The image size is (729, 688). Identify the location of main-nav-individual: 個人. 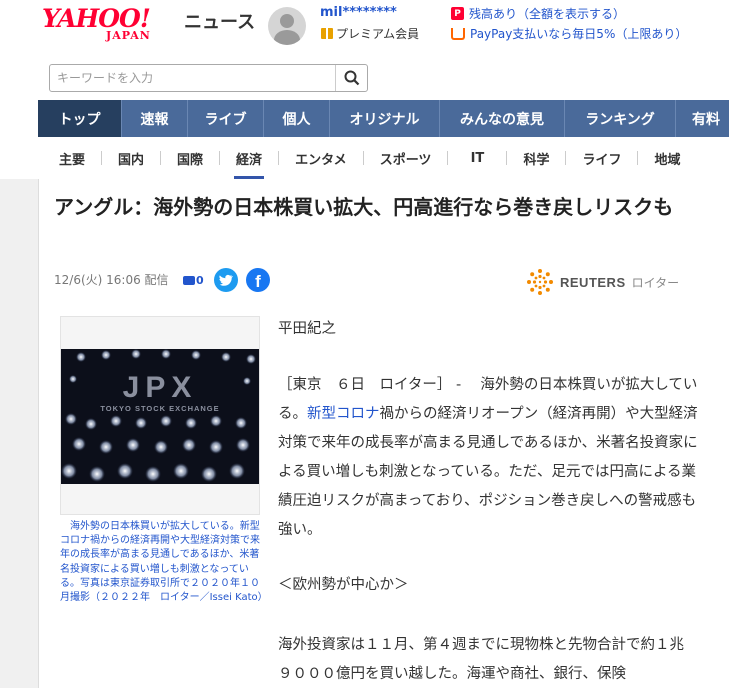
(297, 118).